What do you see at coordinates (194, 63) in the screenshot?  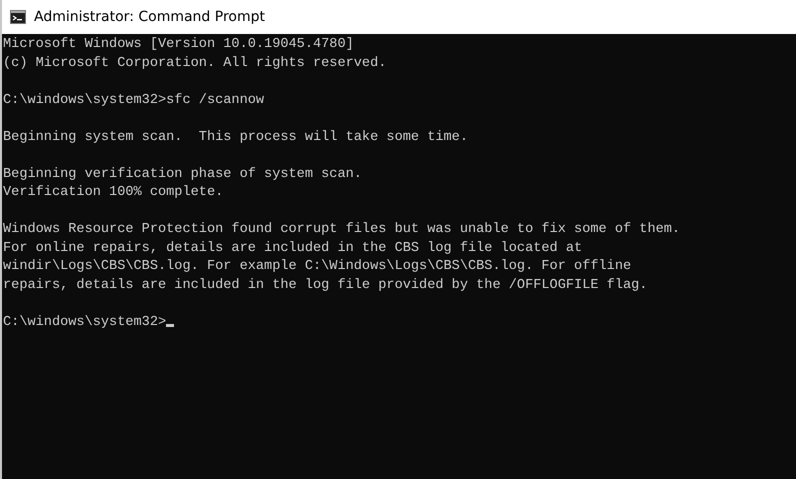 I see `console-line: (c) Microsoft Corporation. All rights reserved.` at bounding box center [194, 63].